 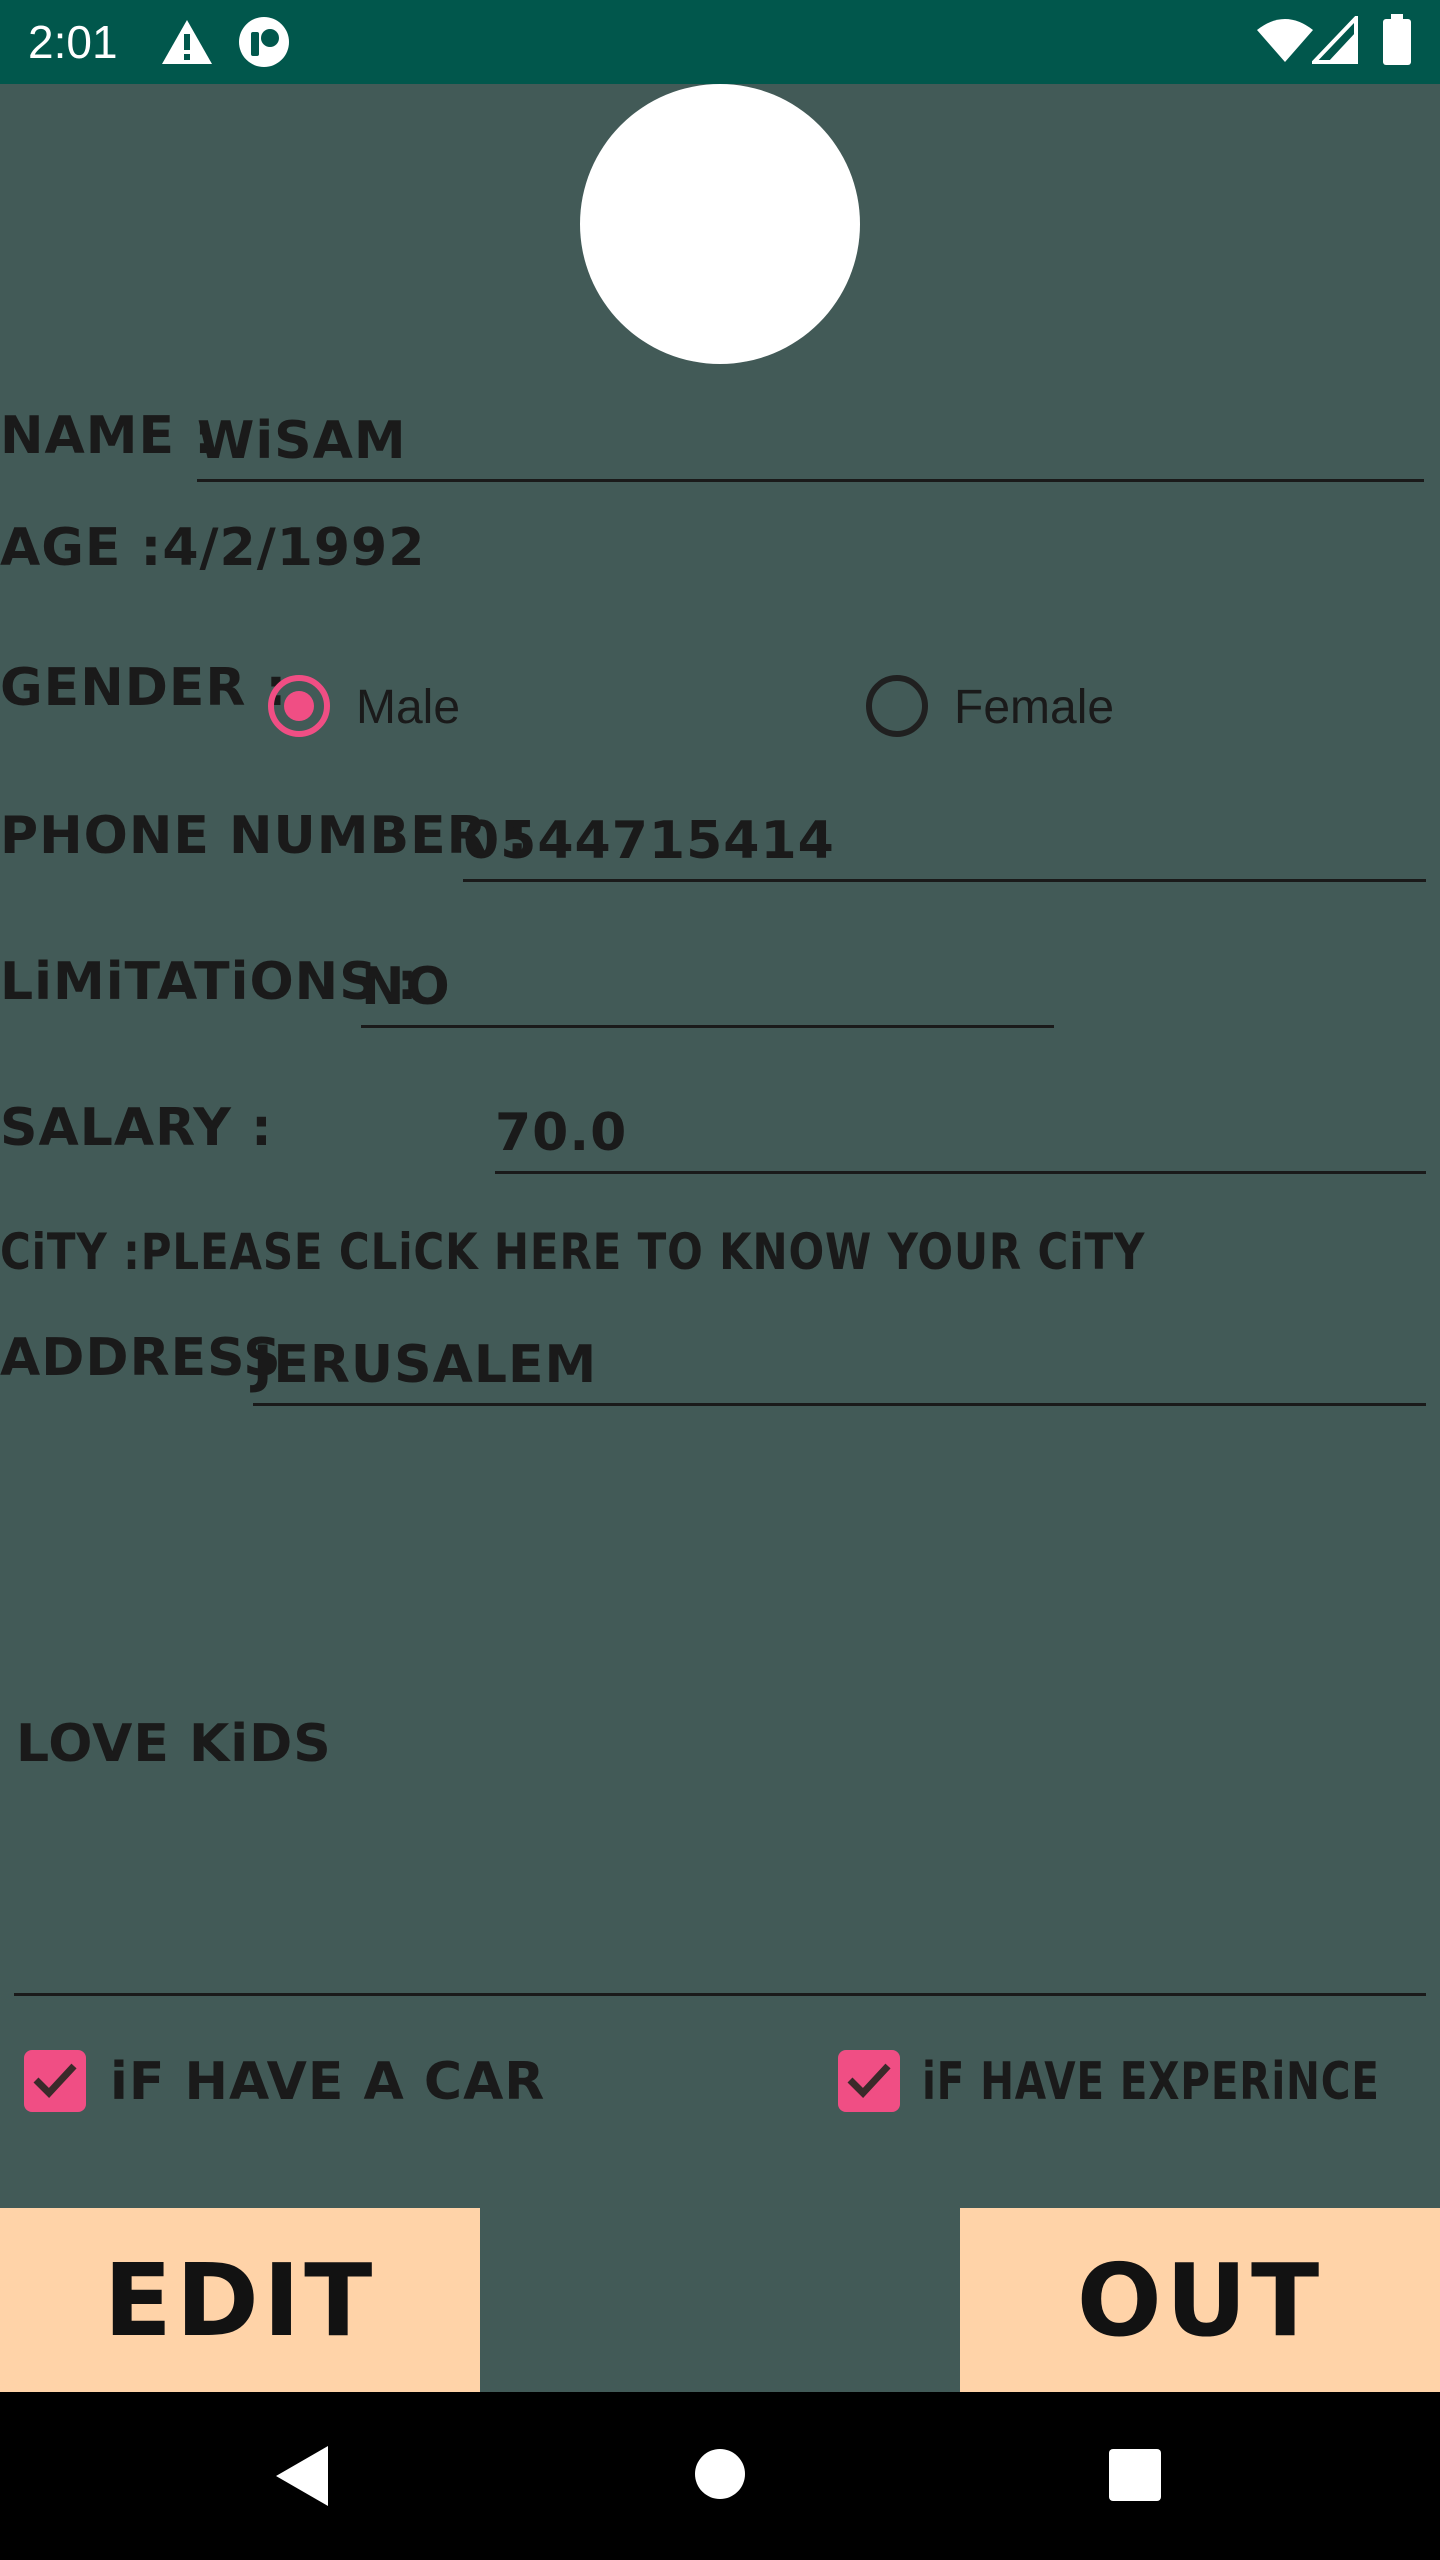 What do you see at coordinates (839, 1366) in the screenshot?
I see `address-field: JERUSALEM` at bounding box center [839, 1366].